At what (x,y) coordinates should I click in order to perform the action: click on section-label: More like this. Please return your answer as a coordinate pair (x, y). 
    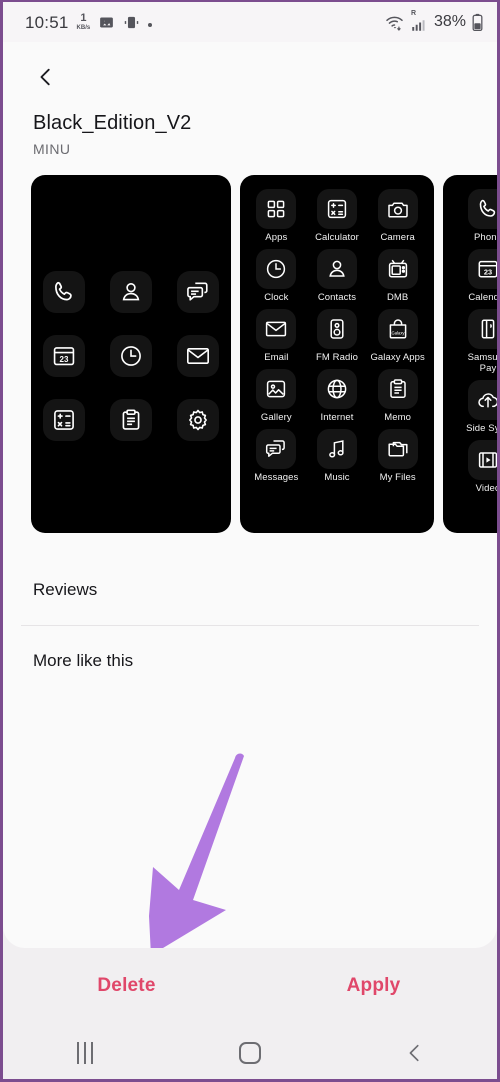
    Looking at the image, I should click on (83, 660).